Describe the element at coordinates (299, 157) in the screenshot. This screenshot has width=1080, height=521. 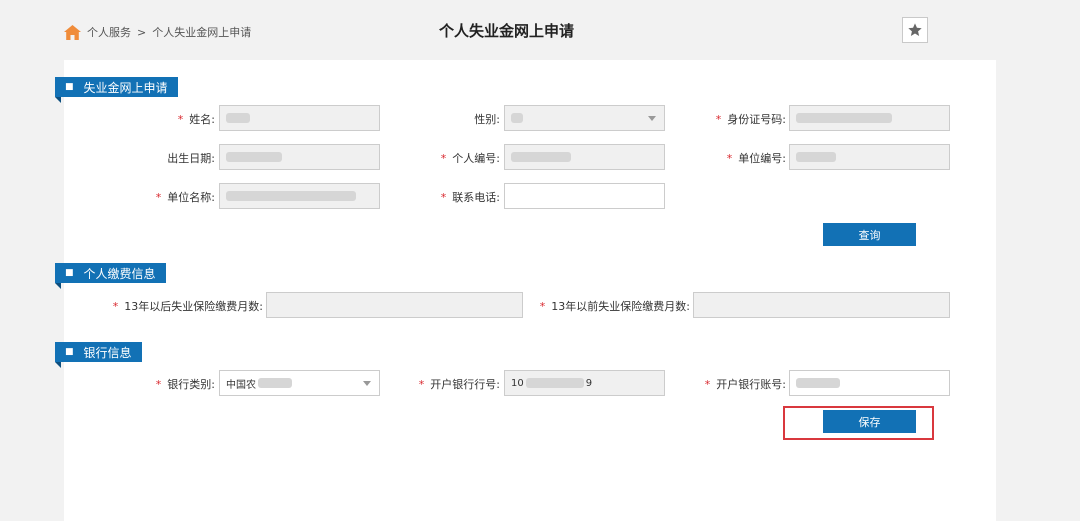
I see `birth-date-field` at that location.